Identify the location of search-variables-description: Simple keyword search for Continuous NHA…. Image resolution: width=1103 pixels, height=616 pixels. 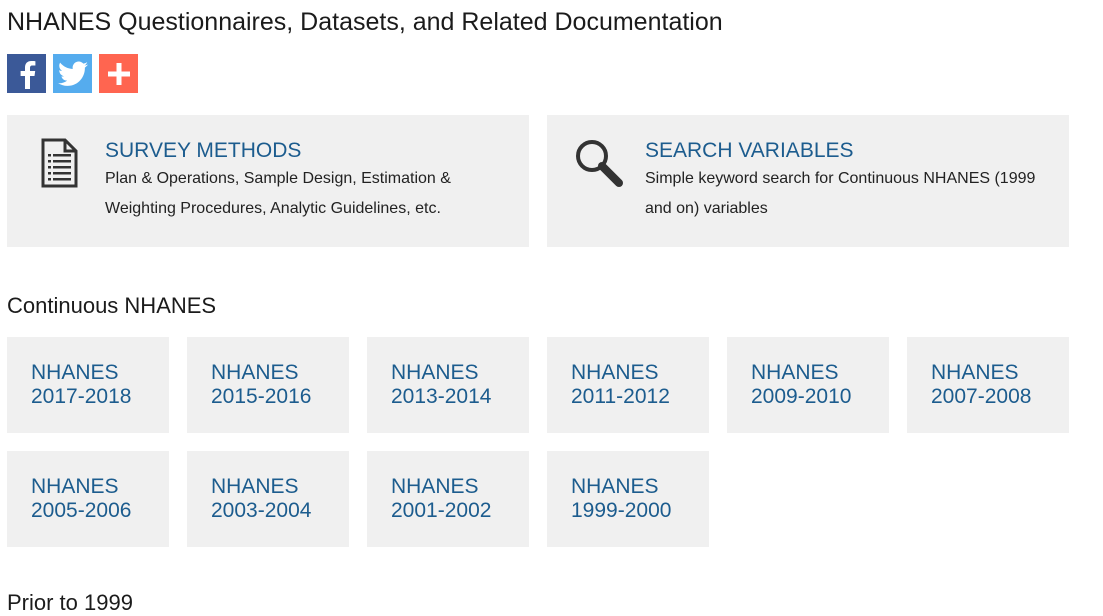
(840, 193).